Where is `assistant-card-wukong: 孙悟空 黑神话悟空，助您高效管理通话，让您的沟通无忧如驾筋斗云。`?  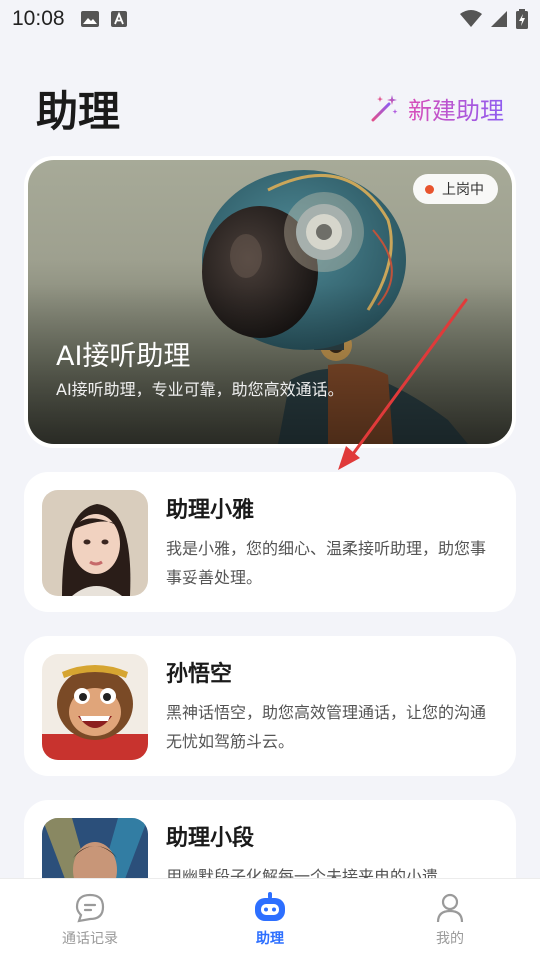 assistant-card-wukong: 孙悟空 黑神话悟空，助您高效管理通话，让您的沟通无忧如驾筋斗云。 is located at coordinates (270, 706).